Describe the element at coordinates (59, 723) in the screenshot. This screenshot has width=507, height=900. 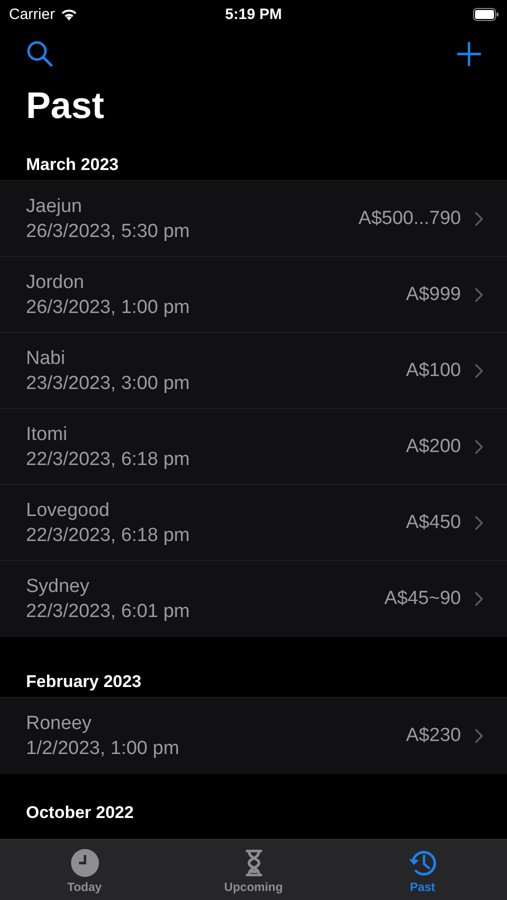
I see `event-name: Roneey` at that location.